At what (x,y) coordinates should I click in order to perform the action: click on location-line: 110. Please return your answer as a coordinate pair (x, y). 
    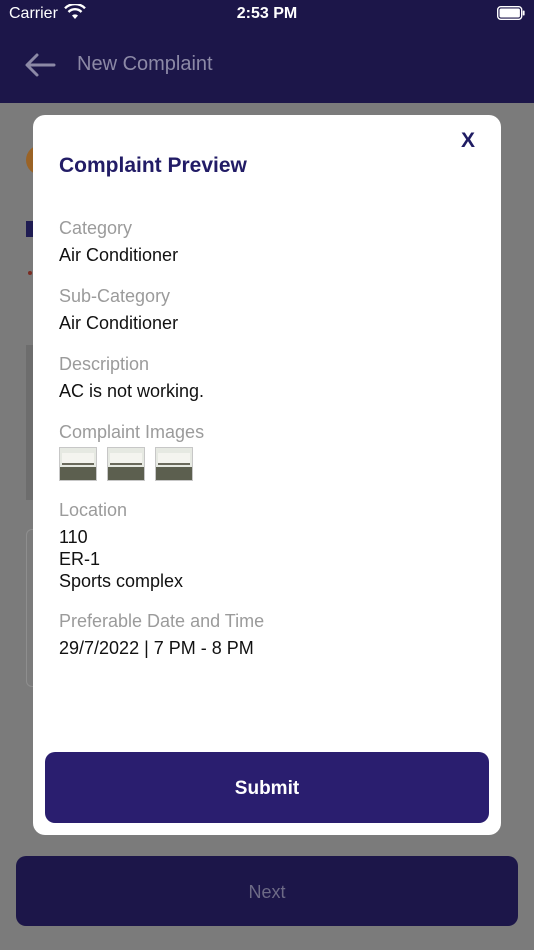
    Looking at the image, I should click on (73, 537).